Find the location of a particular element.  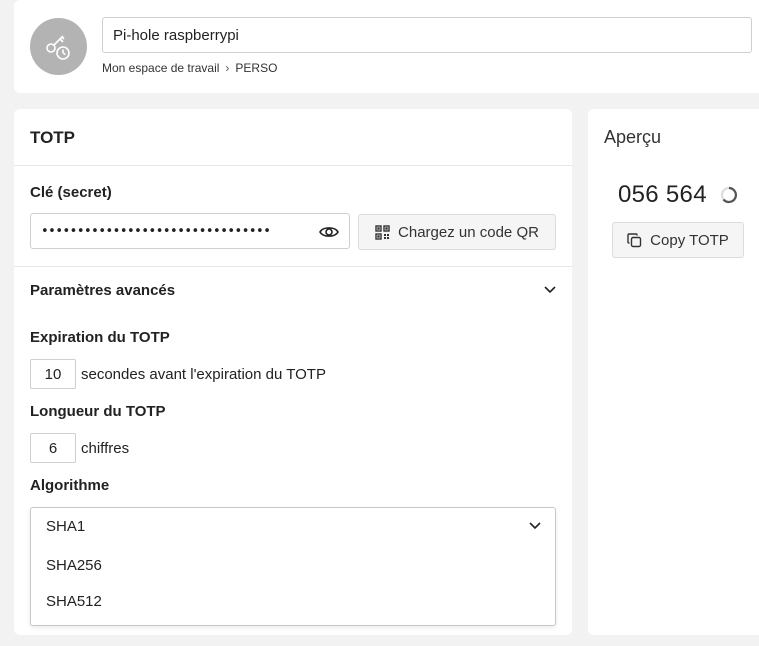

copy-totp-button: Copy TOTP is located at coordinates (678, 240).